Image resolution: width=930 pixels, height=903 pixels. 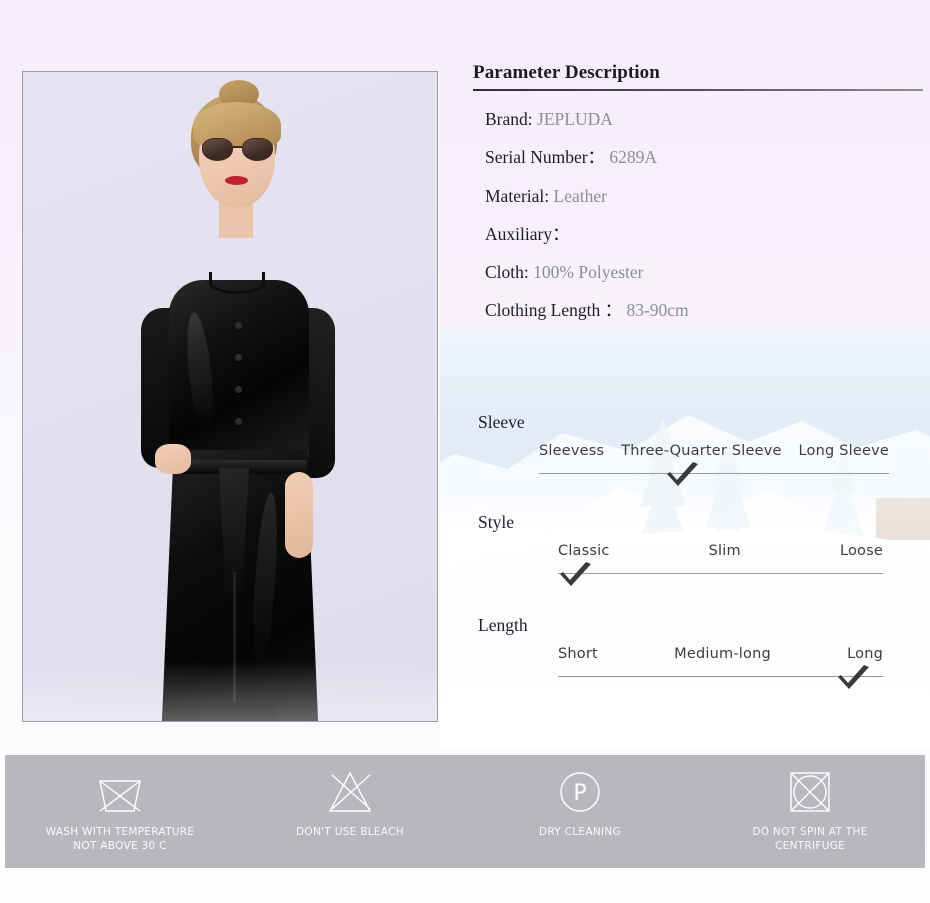 What do you see at coordinates (120, 839) in the screenshot?
I see `care-label: WASH WITH TEMPERATURE NOT ABOVE 30 C` at bounding box center [120, 839].